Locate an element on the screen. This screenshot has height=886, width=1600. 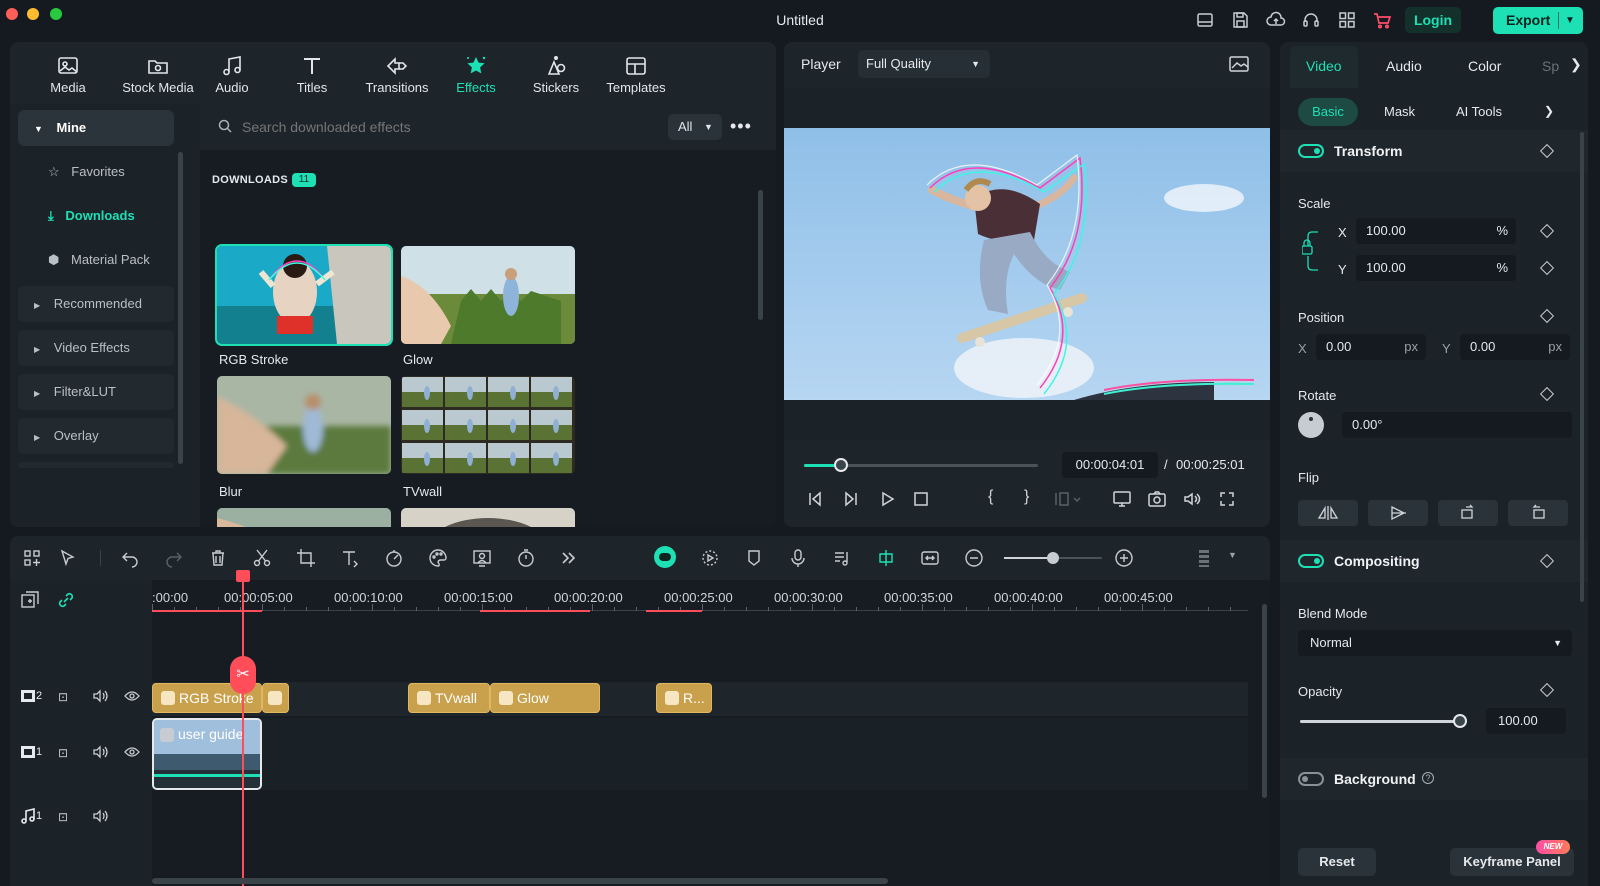
effect-thumb-rgb-stroke is located at coordinates (304, 295).